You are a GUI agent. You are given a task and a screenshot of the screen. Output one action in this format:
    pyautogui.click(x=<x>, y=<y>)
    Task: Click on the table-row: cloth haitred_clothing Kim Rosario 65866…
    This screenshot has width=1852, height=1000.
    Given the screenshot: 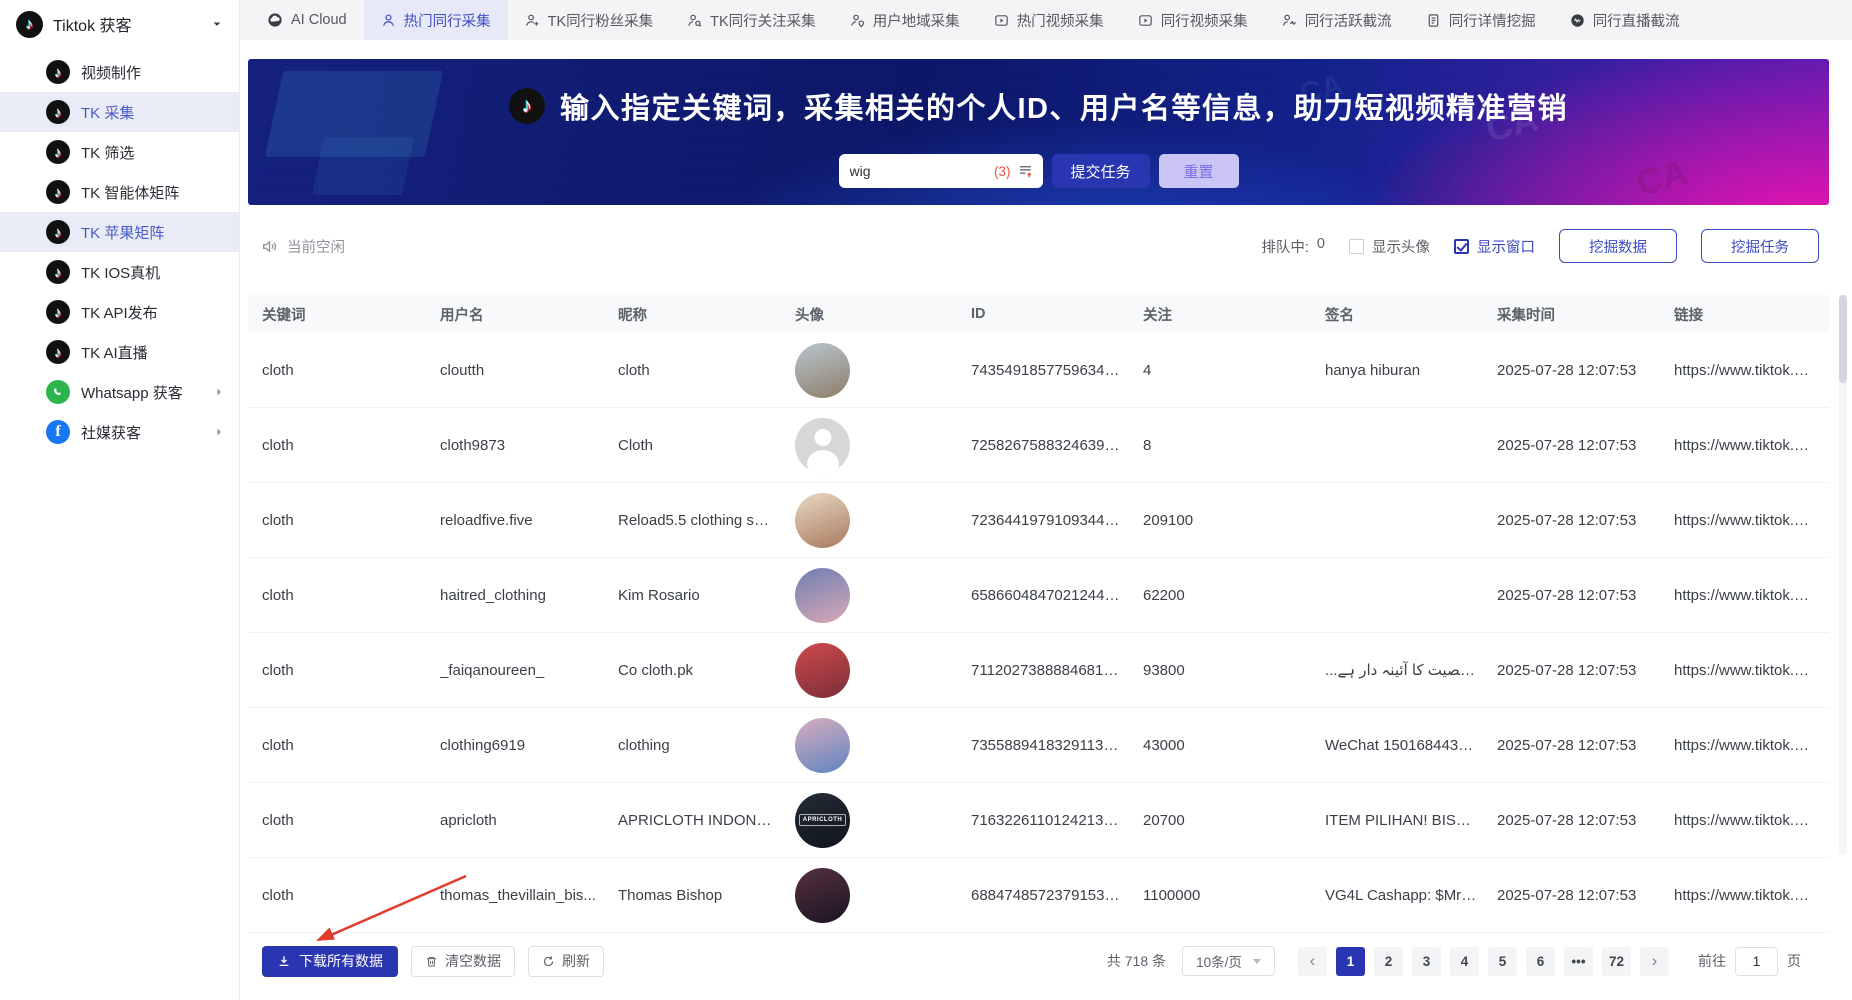 What is the action you would take?
    pyautogui.click(x=1038, y=595)
    